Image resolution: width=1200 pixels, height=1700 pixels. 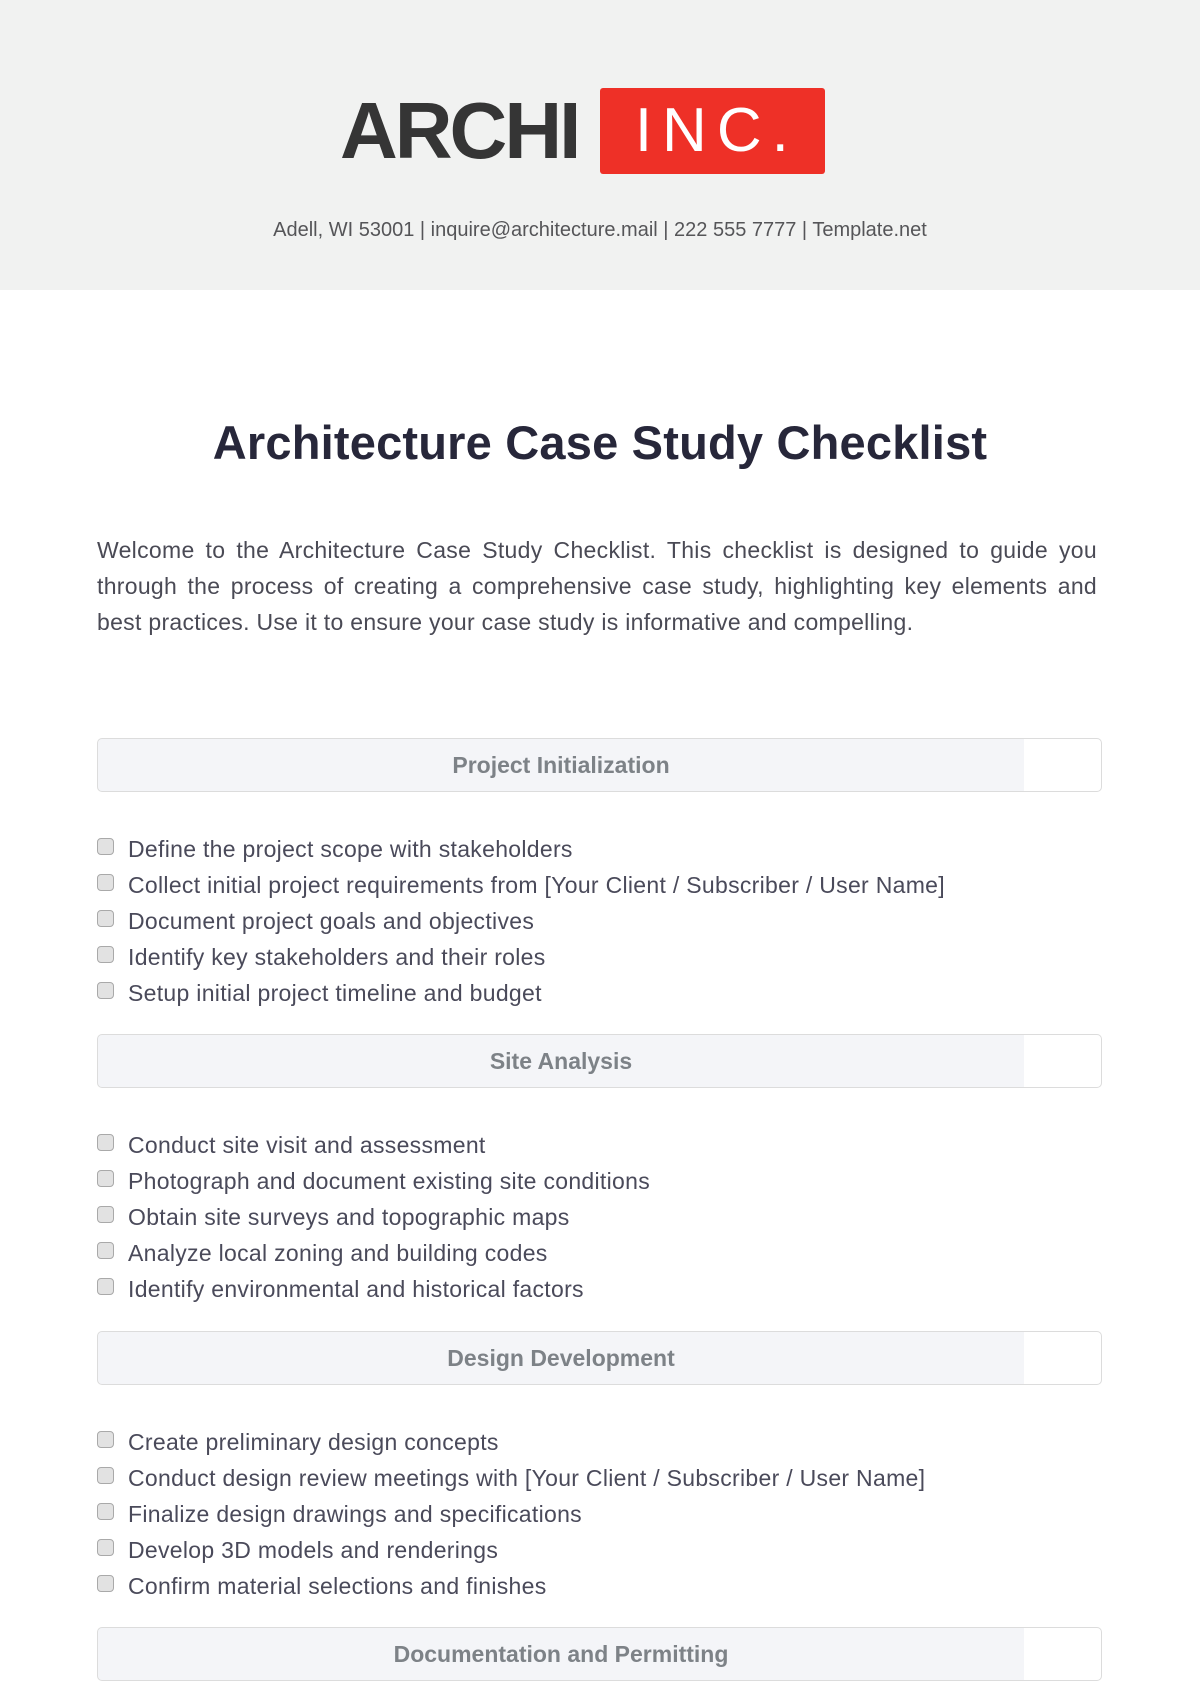 I want to click on section-heading: Project Initialization, so click(x=561, y=765).